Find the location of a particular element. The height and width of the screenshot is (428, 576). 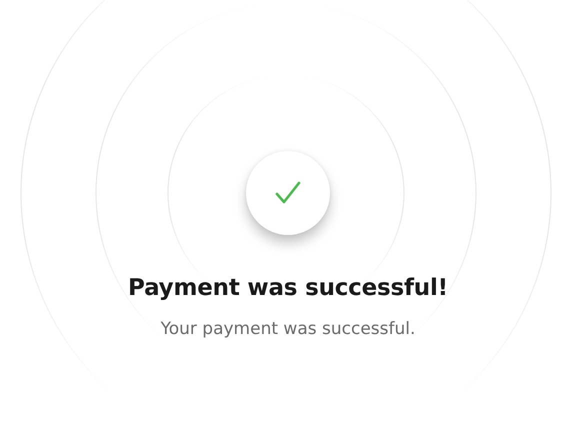

title: Payment was successful! is located at coordinates (288, 288).